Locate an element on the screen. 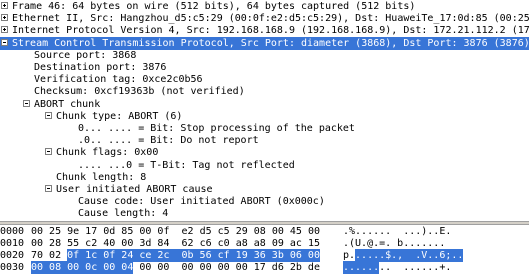 This screenshot has width=529, height=274. tree-row: Destination port: 3876 is located at coordinates (264, 67).